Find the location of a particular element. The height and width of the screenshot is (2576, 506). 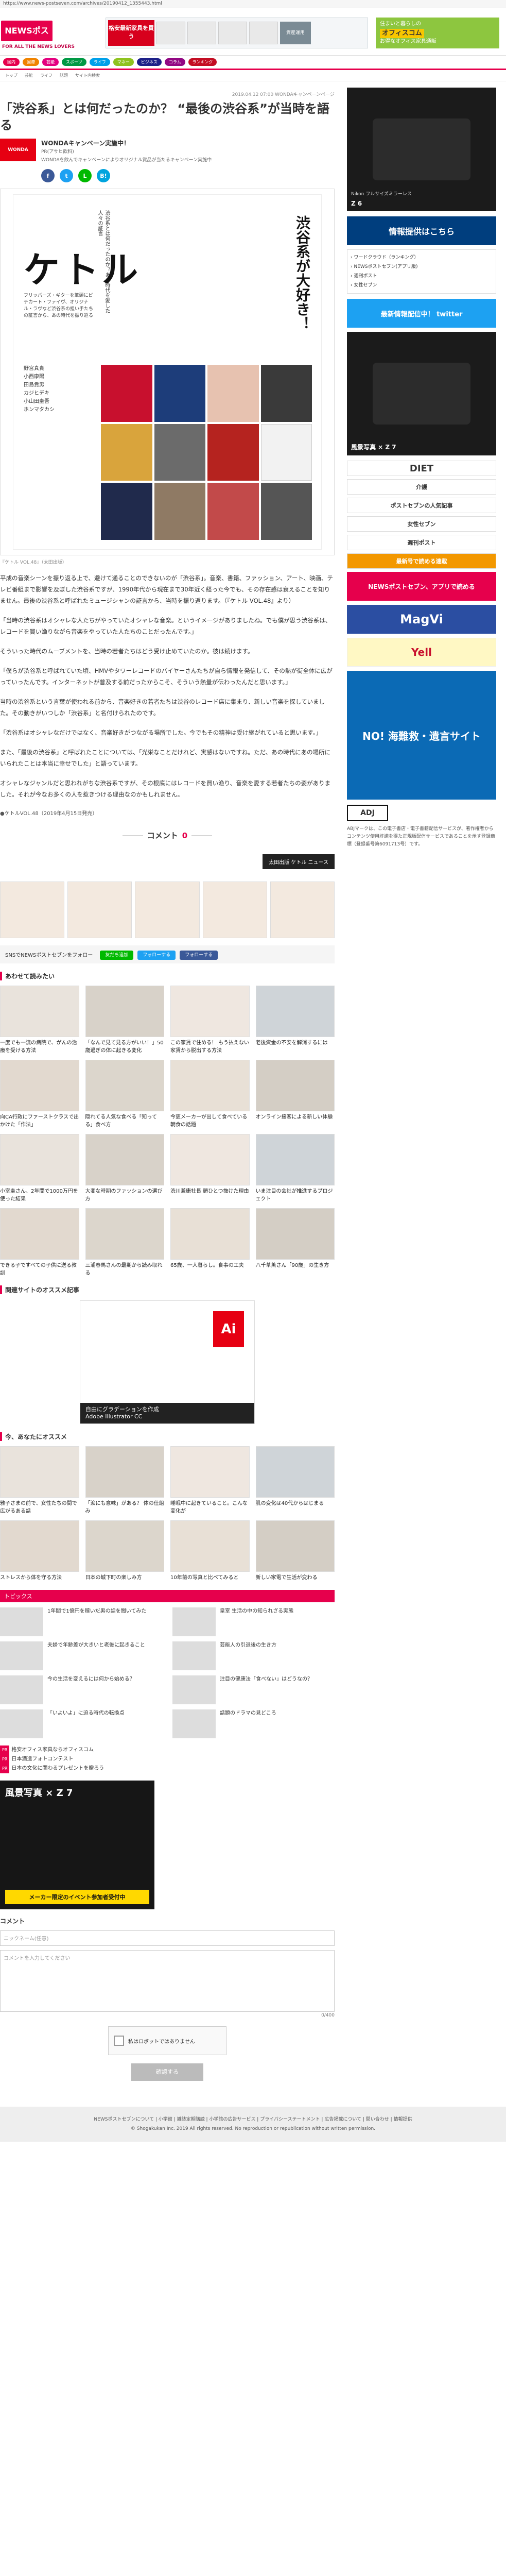

card-title: 大変な時期のファッションの選び方 is located at coordinates (124, 1195).